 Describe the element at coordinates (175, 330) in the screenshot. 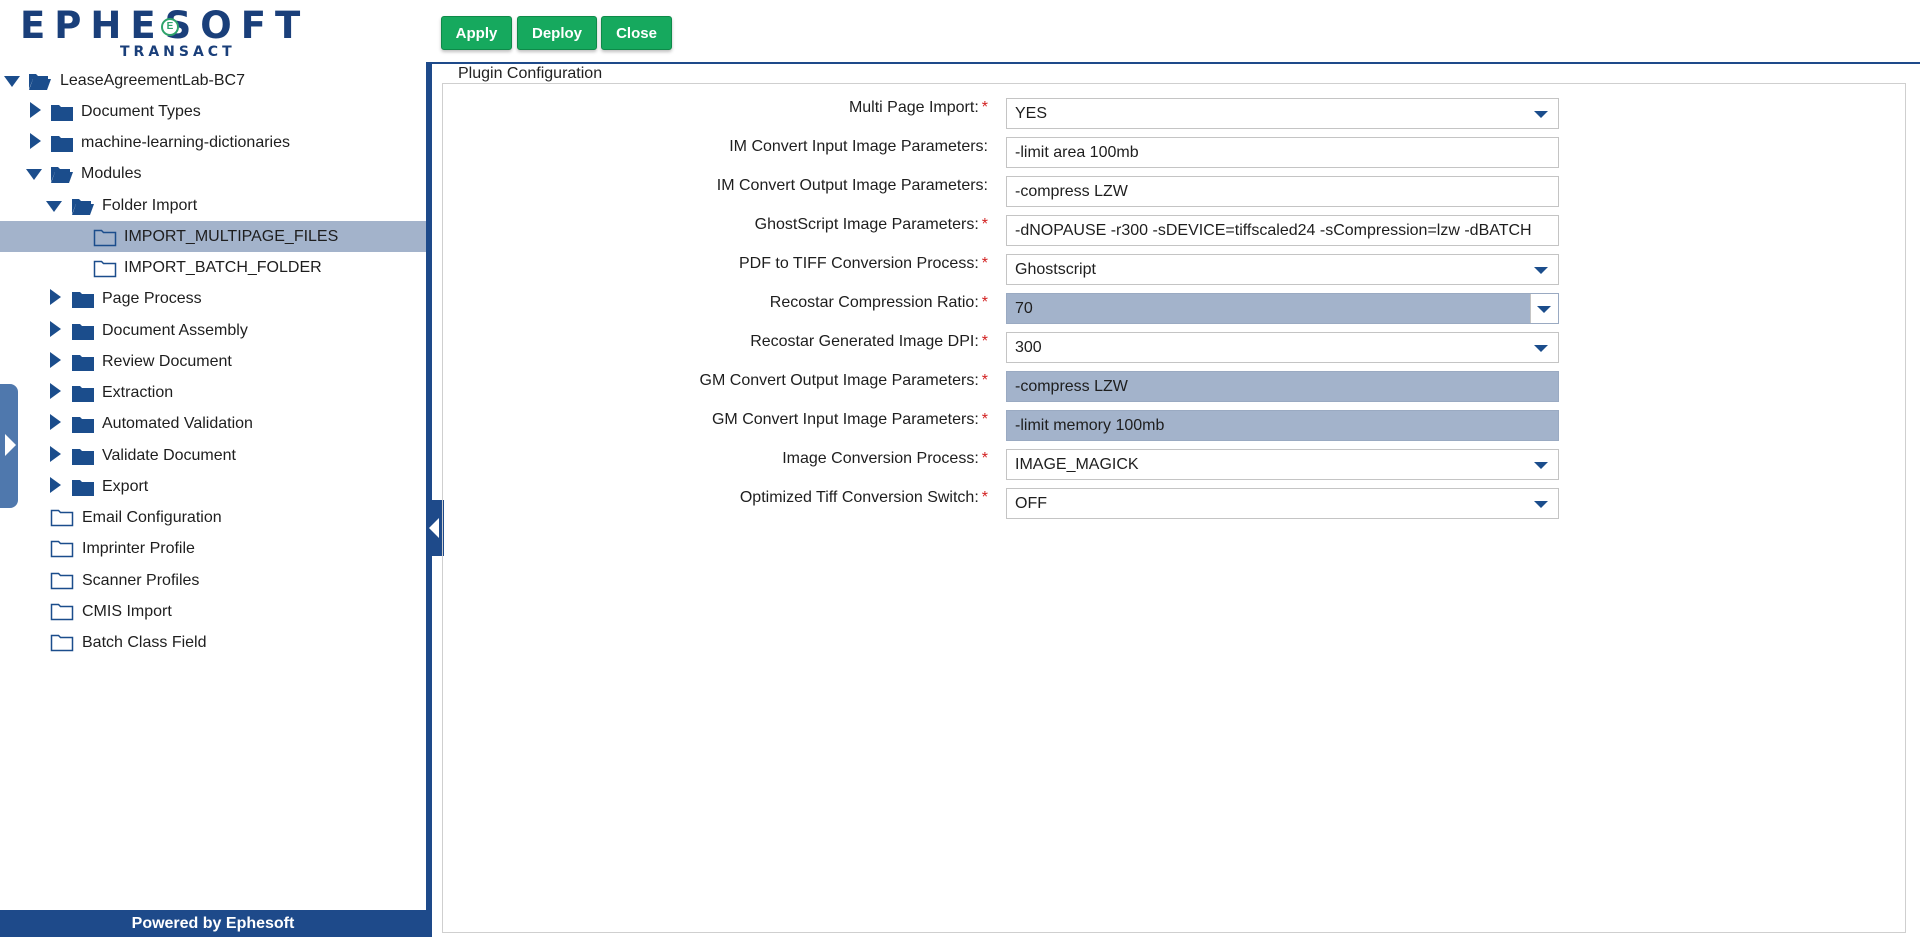

I see `tree-item-label: Document Assembly` at that location.